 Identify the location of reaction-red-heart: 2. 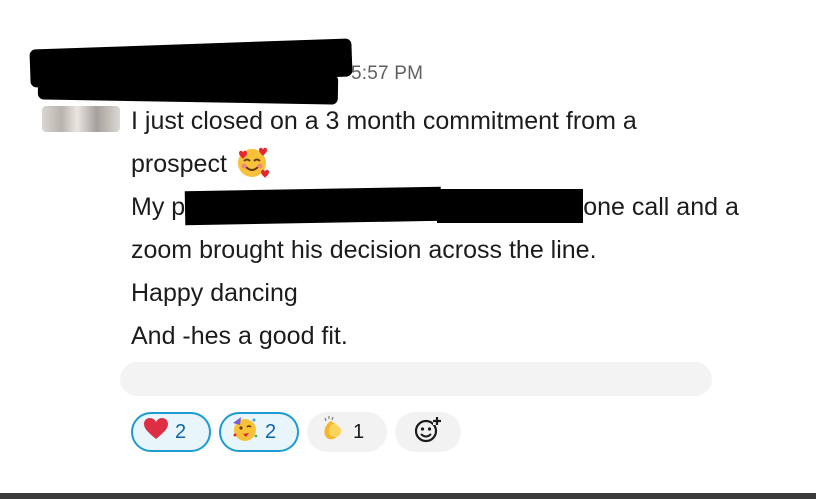
(171, 432).